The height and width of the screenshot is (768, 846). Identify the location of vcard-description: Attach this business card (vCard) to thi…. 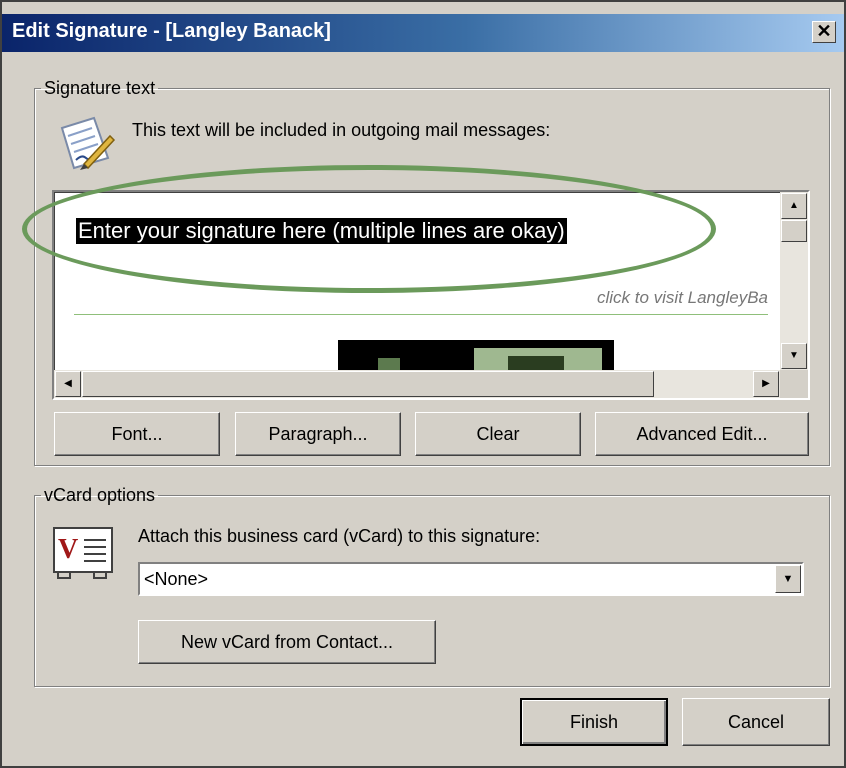
(339, 536).